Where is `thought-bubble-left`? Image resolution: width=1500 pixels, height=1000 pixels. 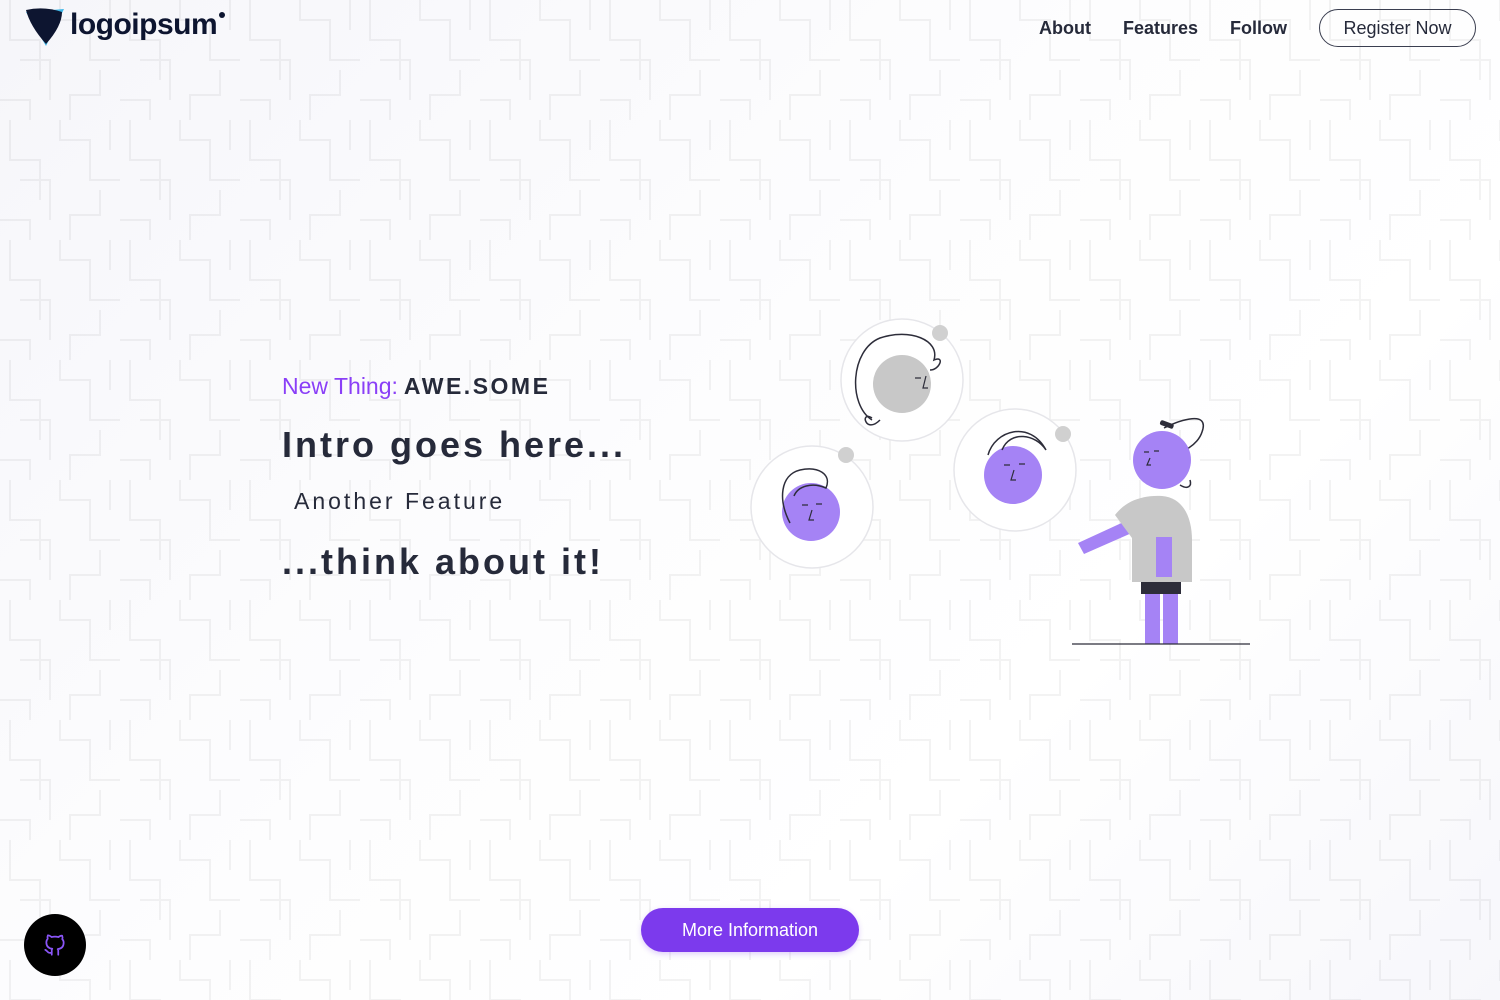 thought-bubble-left is located at coordinates (812, 507).